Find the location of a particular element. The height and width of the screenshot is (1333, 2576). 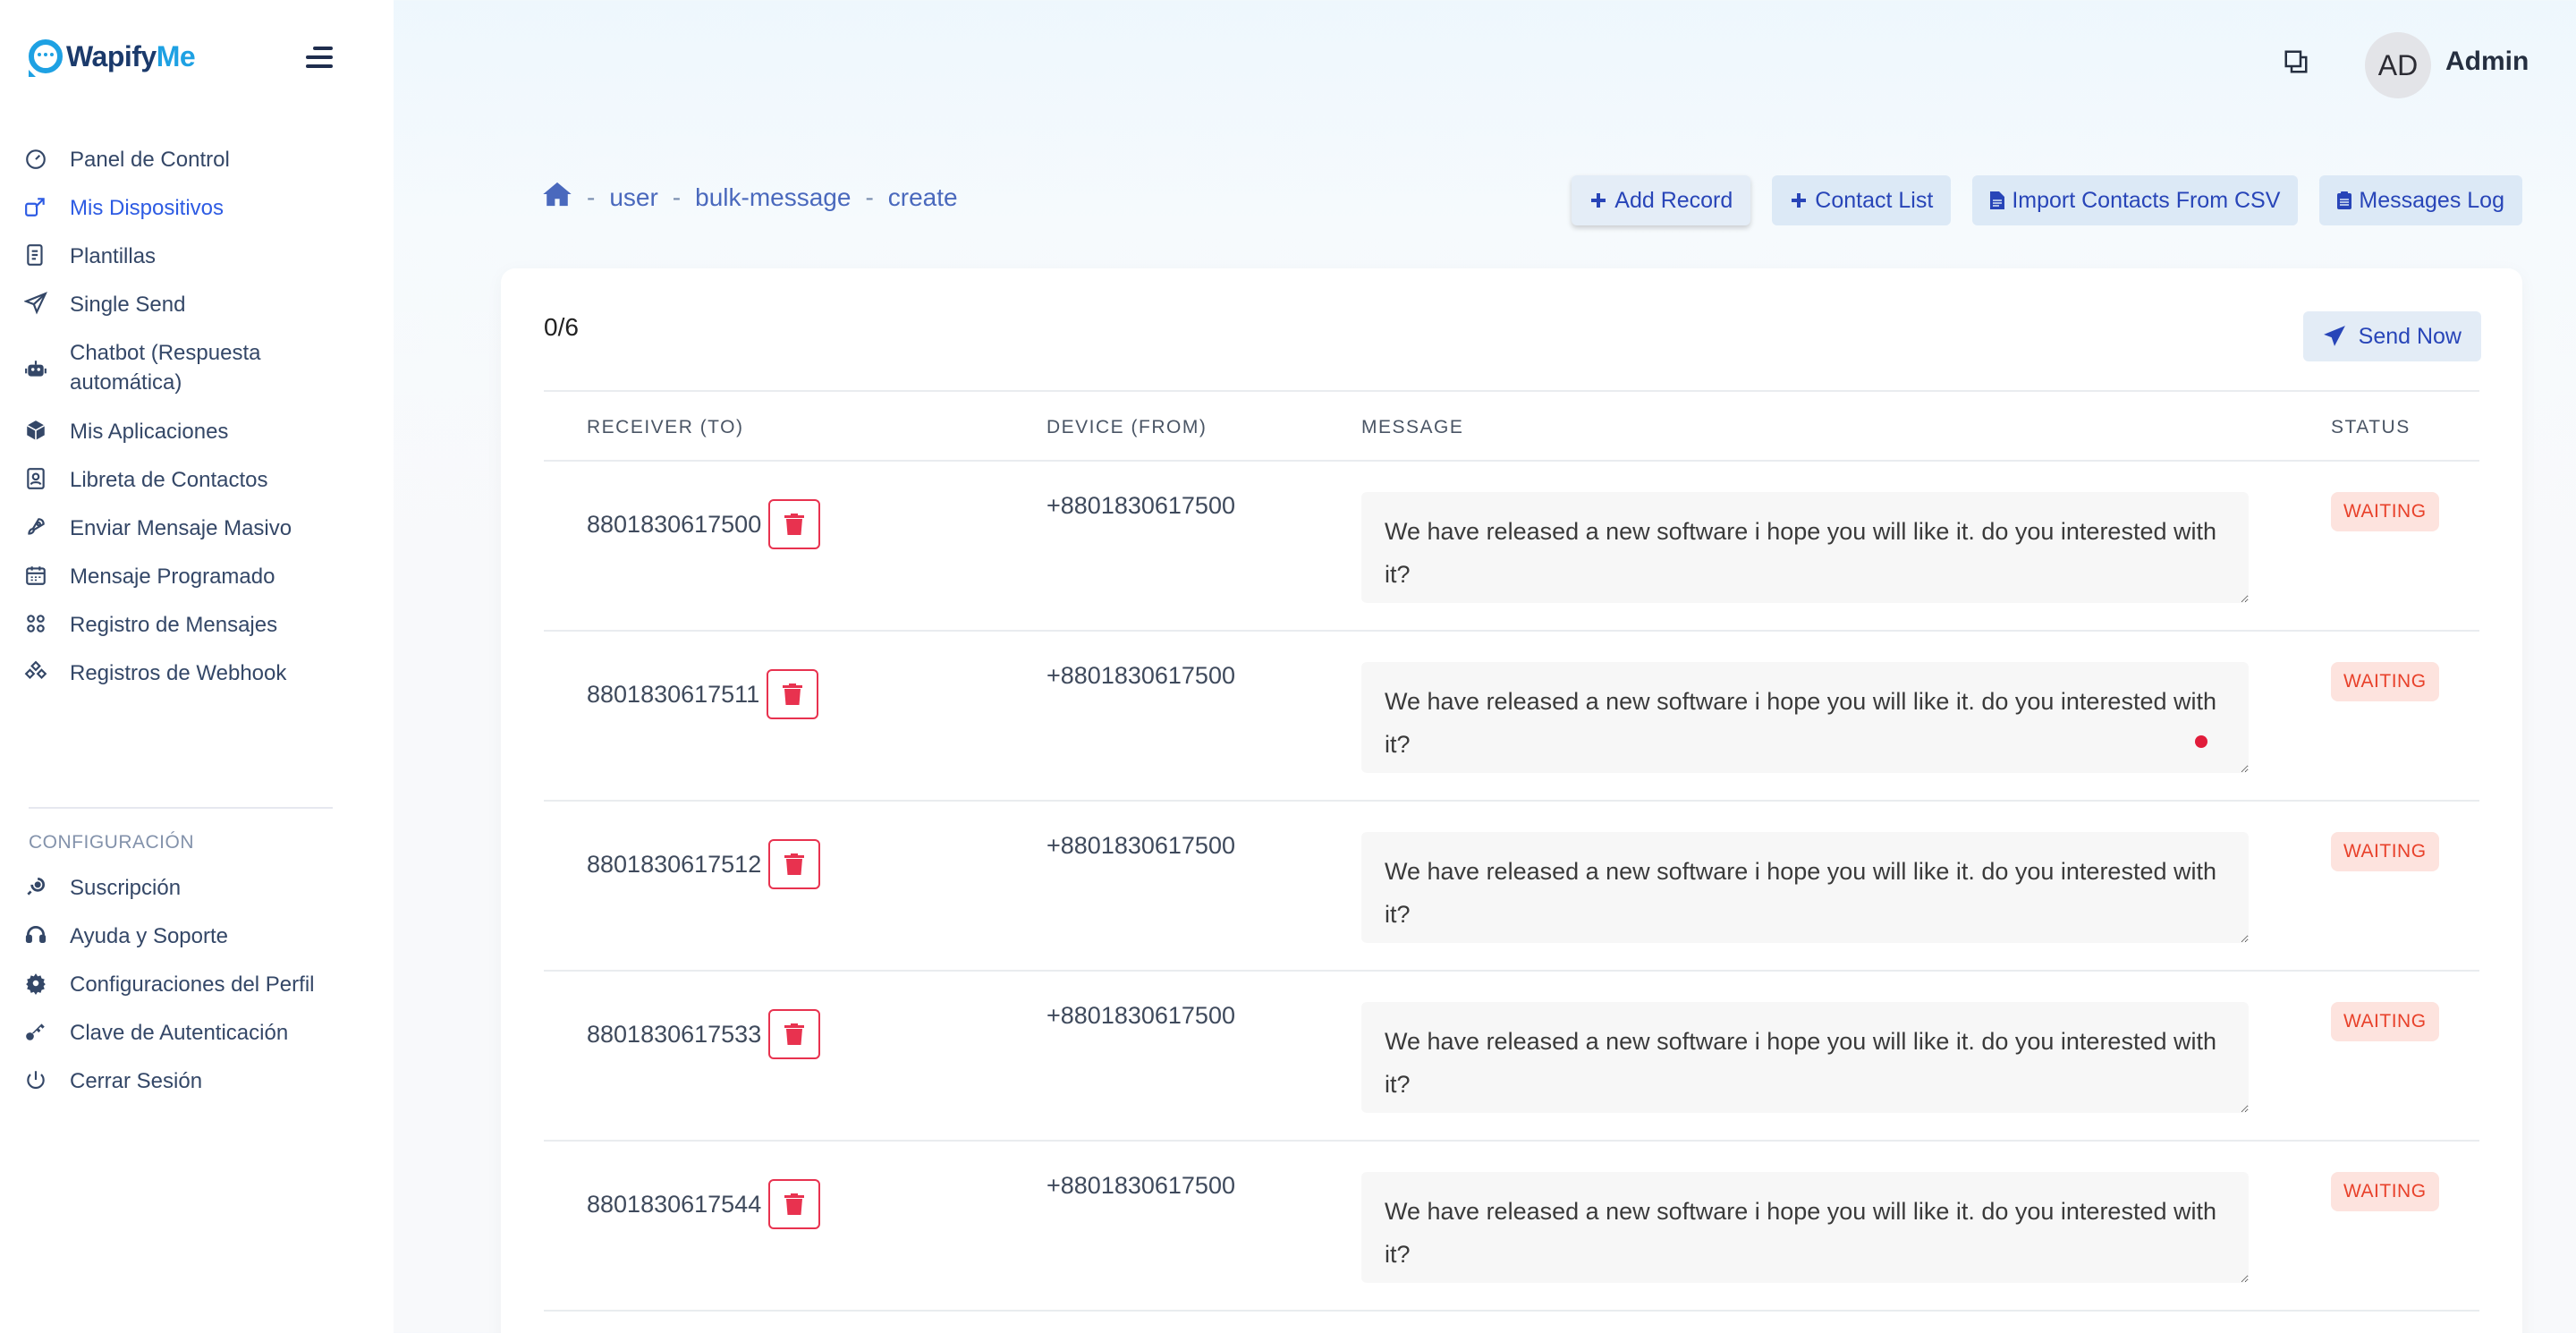

receiver-number: 8801830617533 is located at coordinates (674, 1034).